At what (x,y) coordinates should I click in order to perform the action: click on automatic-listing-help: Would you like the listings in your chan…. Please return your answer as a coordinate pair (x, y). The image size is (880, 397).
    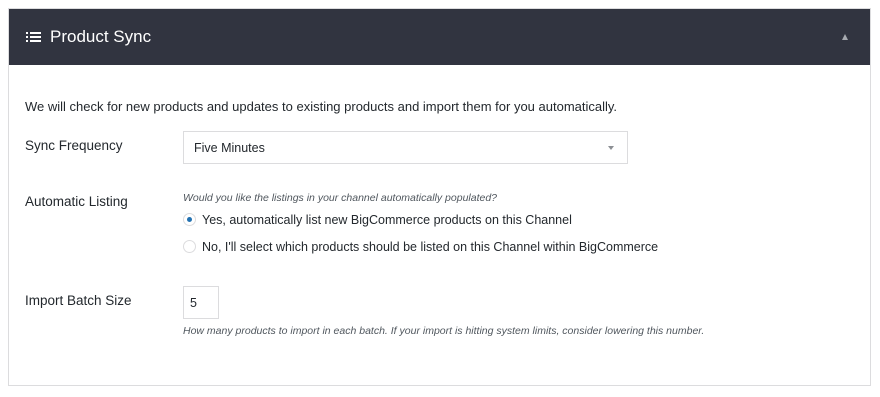
    Looking at the image, I should click on (340, 198).